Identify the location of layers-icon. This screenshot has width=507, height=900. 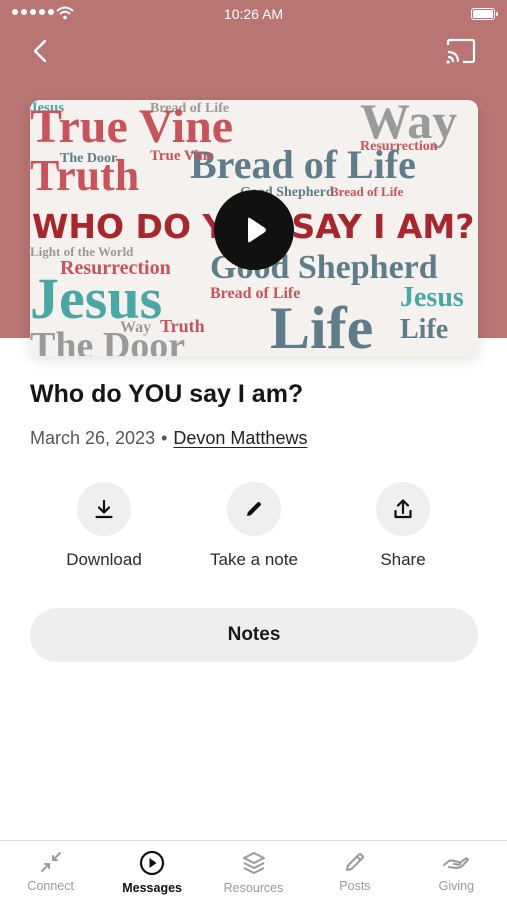
(253, 863).